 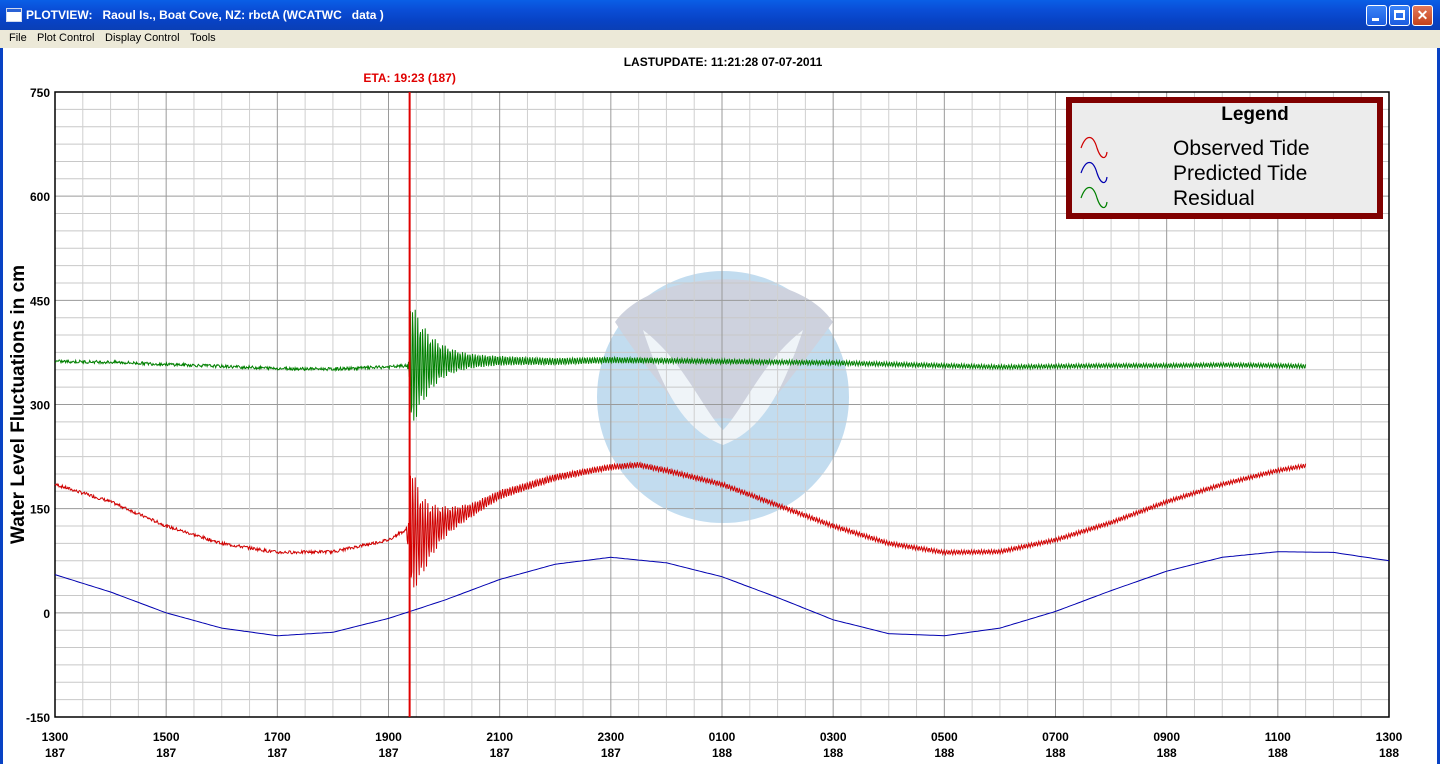 I want to click on y-tick-label: 150, so click(x=40, y=510).